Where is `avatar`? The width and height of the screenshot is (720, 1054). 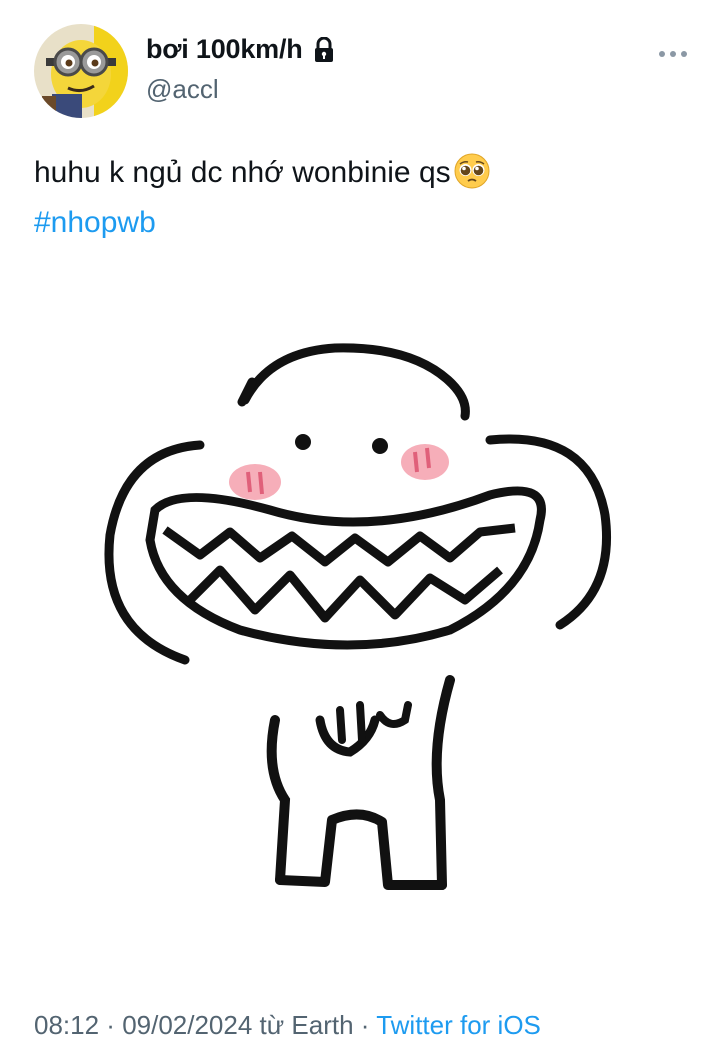
avatar is located at coordinates (81, 71).